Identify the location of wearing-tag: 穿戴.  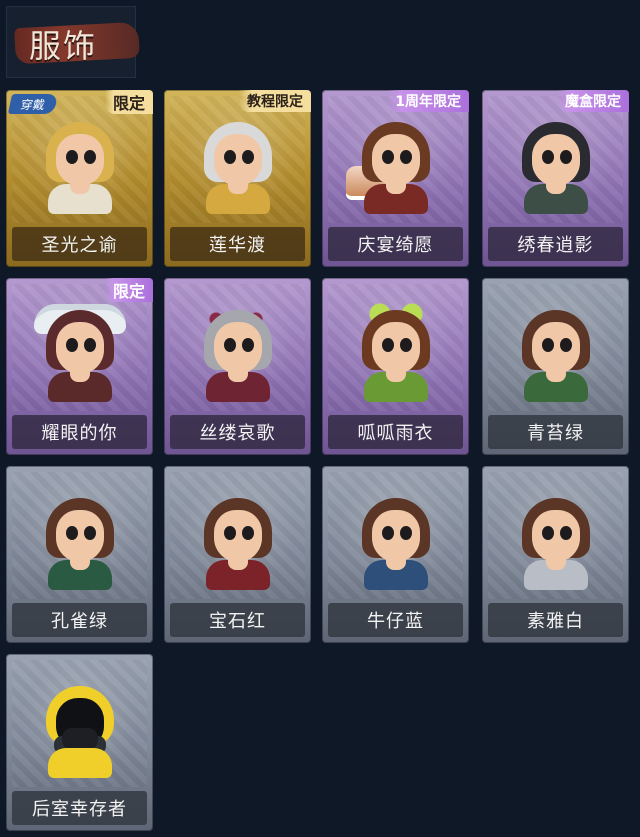
(33, 104).